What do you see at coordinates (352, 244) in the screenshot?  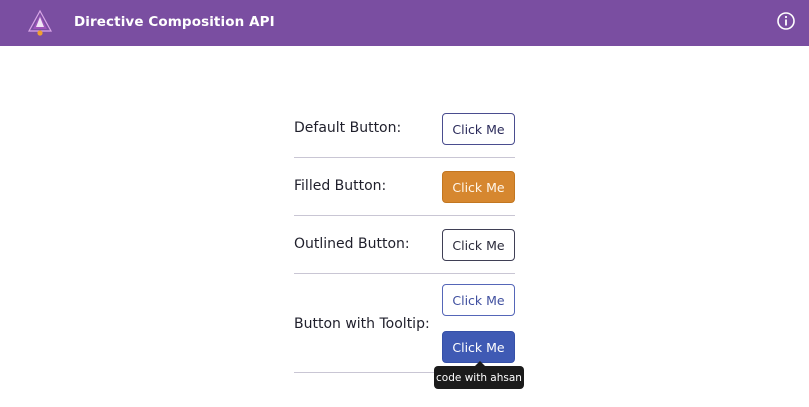 I see `outlined-button-label: Outlined Button:` at bounding box center [352, 244].